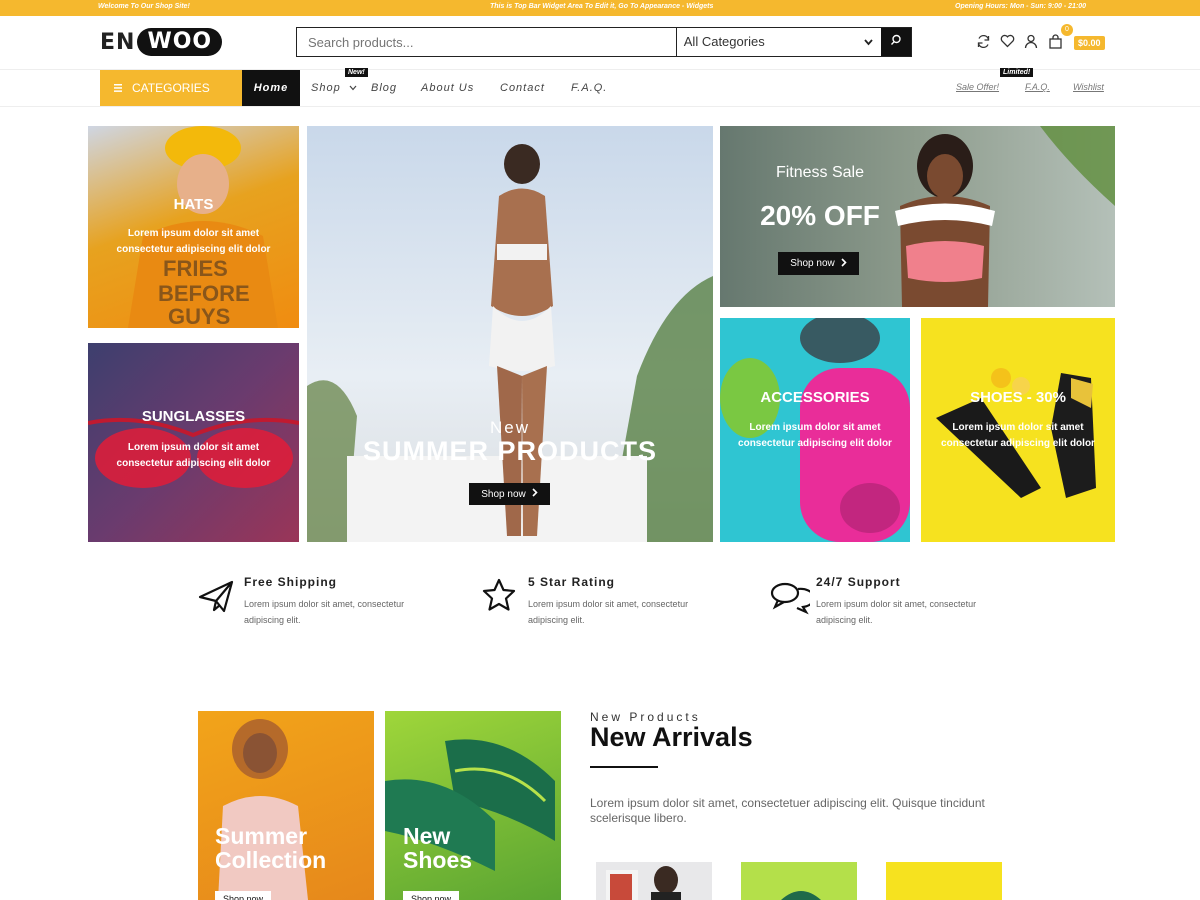 This screenshot has width=1200, height=900. Describe the element at coordinates (778, 42) in the screenshot. I see `category-select: All Categories` at that location.